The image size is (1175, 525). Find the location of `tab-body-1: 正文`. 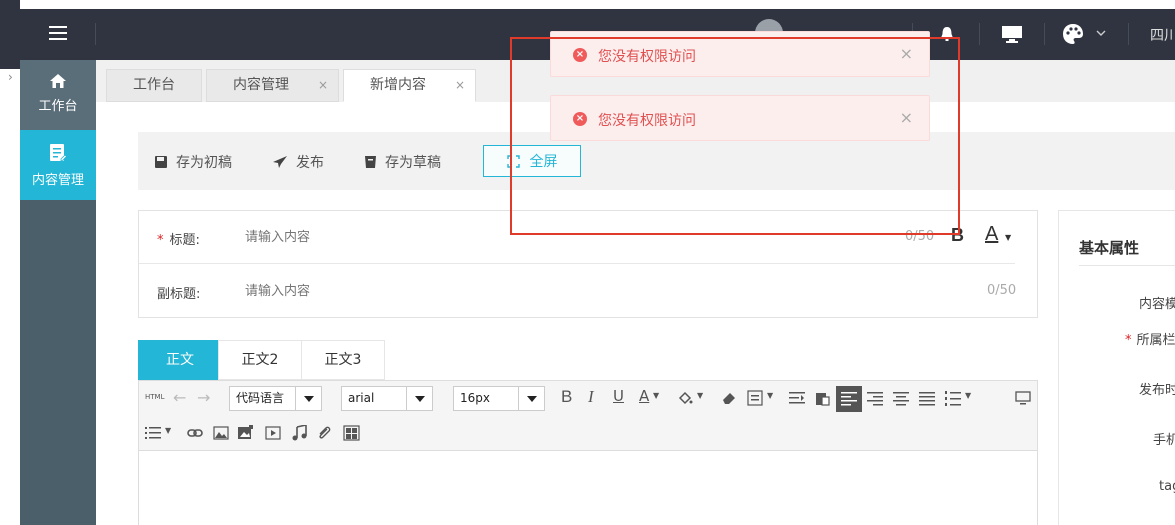

tab-body-1: 正文 is located at coordinates (180, 360).